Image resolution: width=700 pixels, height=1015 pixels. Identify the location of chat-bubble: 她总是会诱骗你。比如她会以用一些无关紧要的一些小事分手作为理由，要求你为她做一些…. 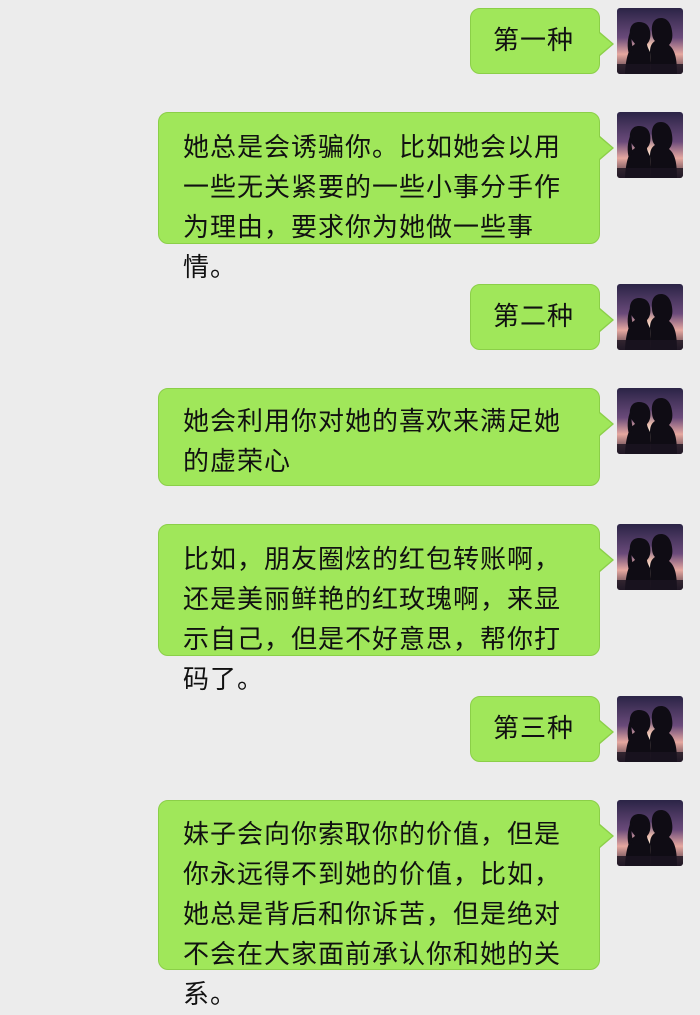
(386, 197).